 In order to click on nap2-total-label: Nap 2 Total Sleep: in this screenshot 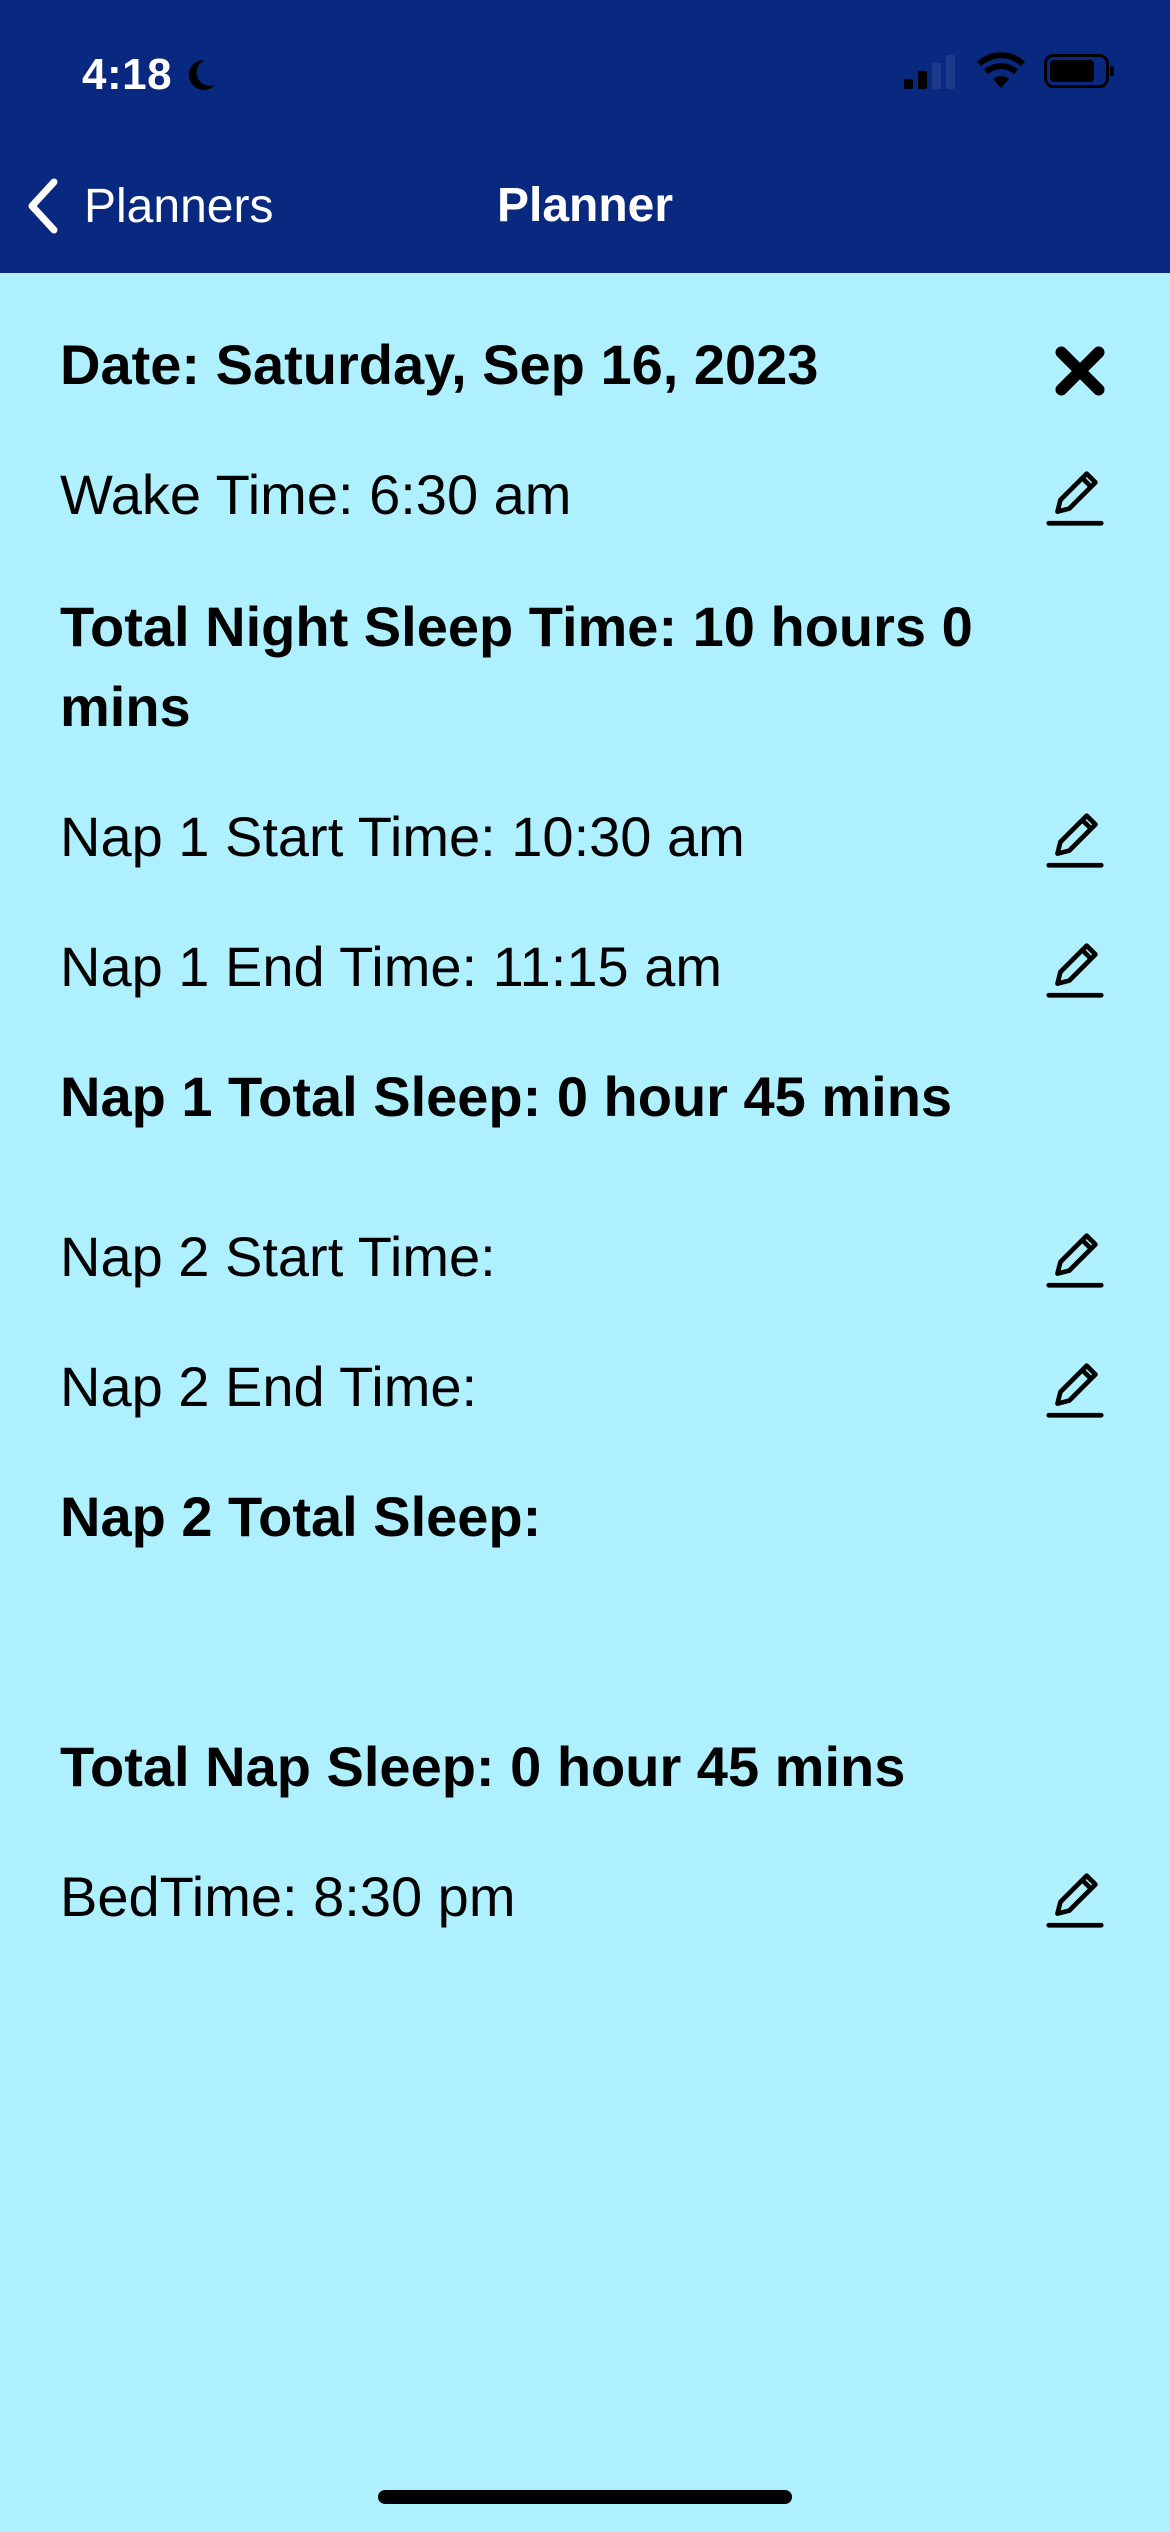, I will do `click(301, 1516)`.